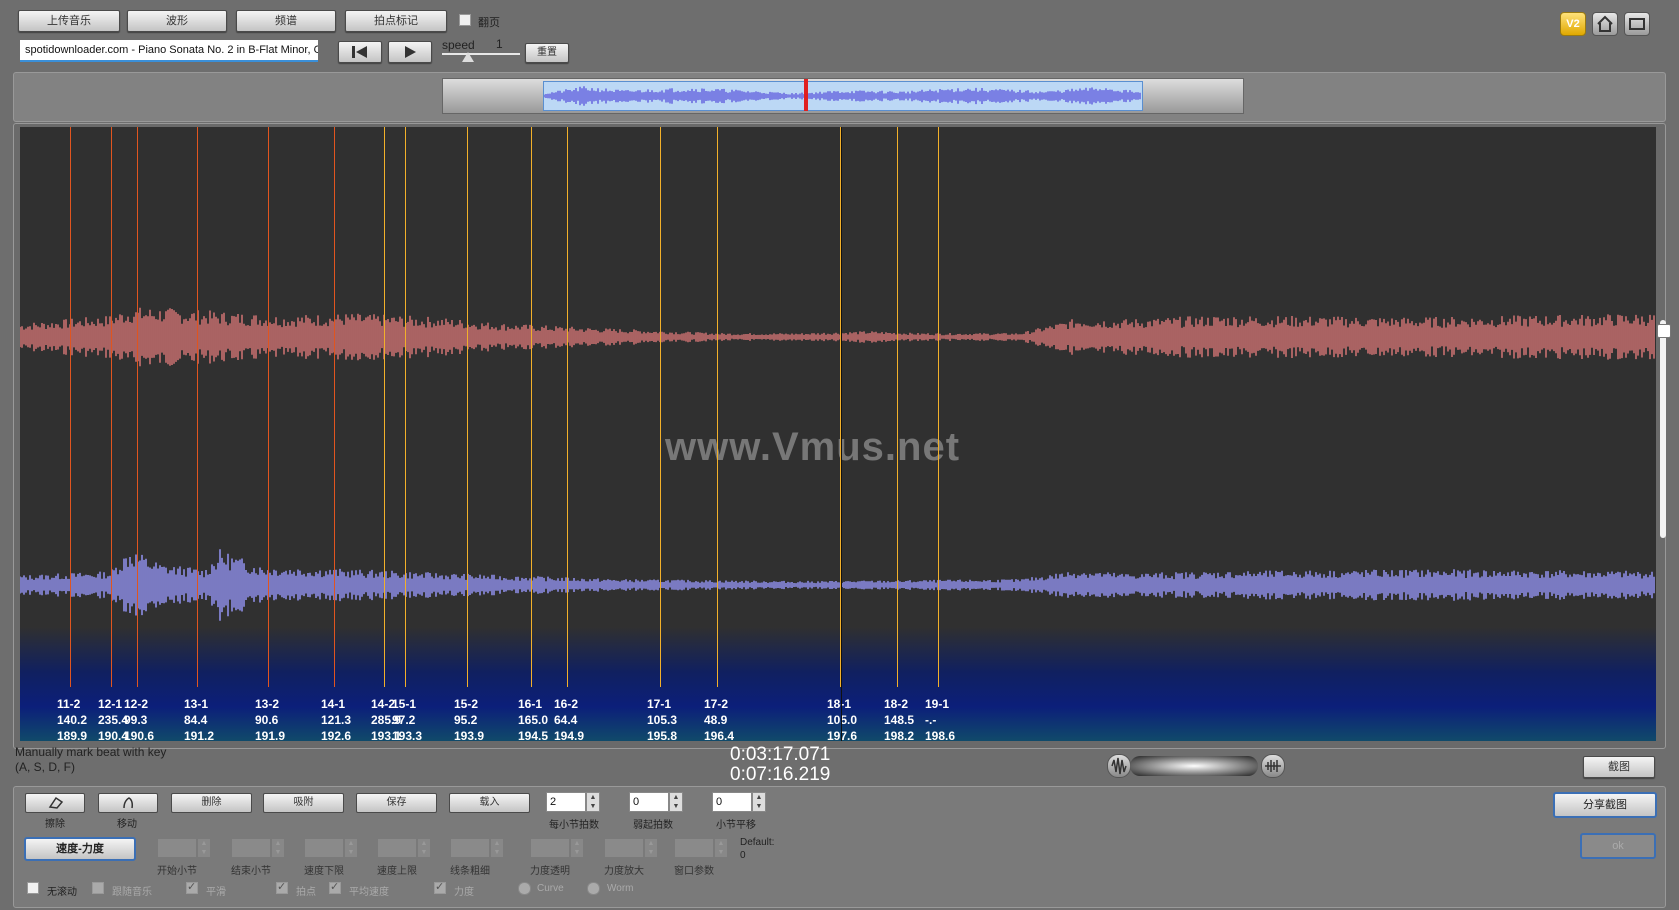 The width and height of the screenshot is (1679, 910). What do you see at coordinates (489, 803) in the screenshot?
I see `load-button: 载入` at bounding box center [489, 803].